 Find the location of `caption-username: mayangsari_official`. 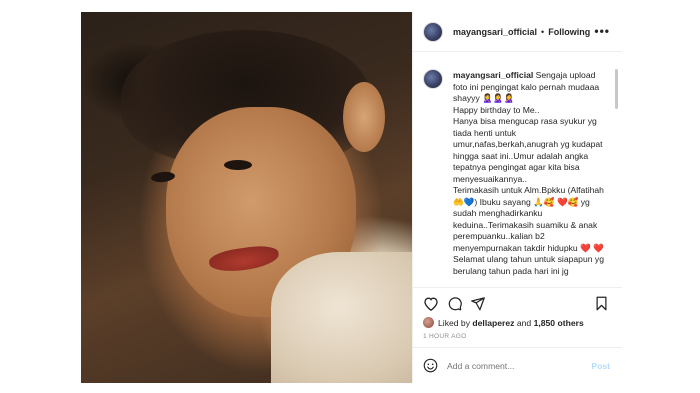

caption-username: mayangsari_official is located at coordinates (493, 75).